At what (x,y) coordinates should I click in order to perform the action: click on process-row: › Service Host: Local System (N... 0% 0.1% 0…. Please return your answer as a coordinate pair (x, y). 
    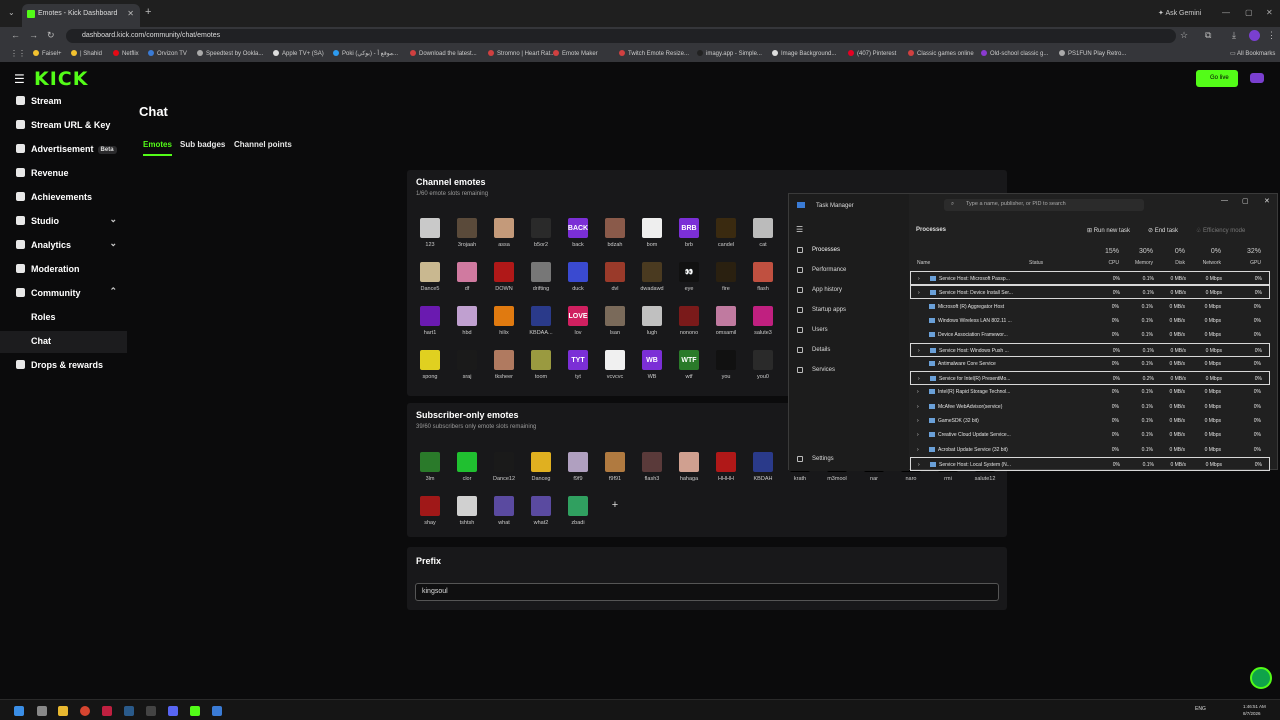
    Looking at the image, I should click on (1090, 463).